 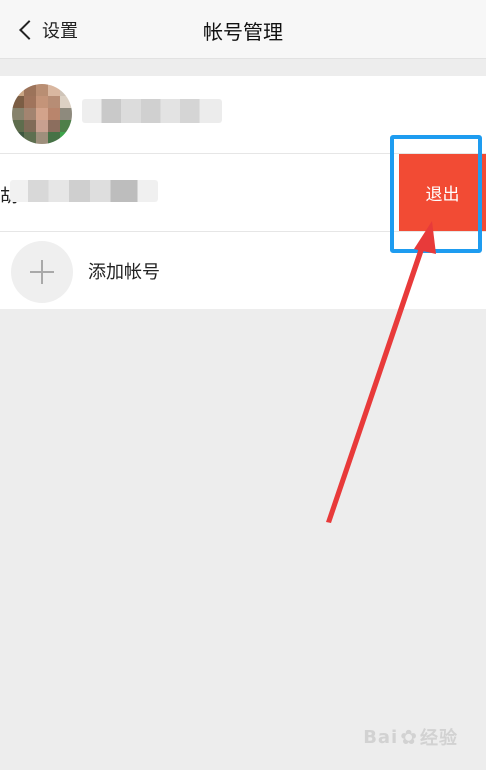 What do you see at coordinates (439, 738) in the screenshot?
I see `watermark-text-right: 经验` at bounding box center [439, 738].